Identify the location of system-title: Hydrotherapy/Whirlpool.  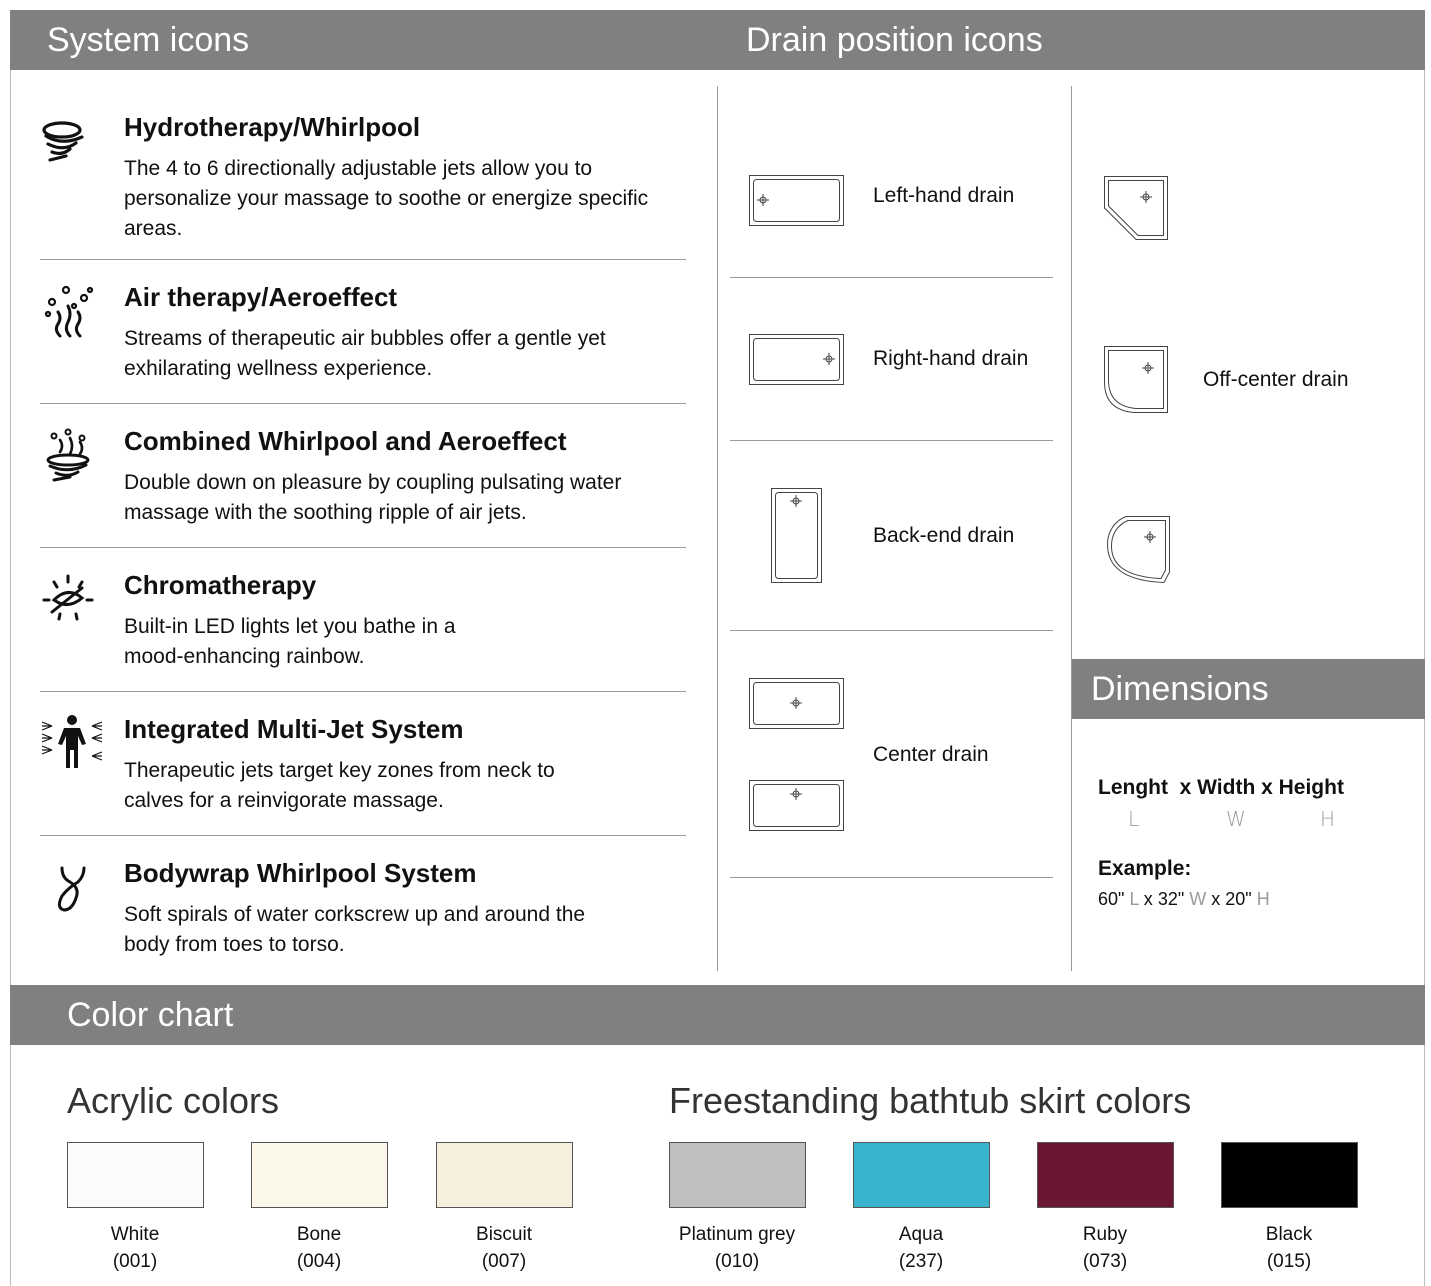
(272, 127).